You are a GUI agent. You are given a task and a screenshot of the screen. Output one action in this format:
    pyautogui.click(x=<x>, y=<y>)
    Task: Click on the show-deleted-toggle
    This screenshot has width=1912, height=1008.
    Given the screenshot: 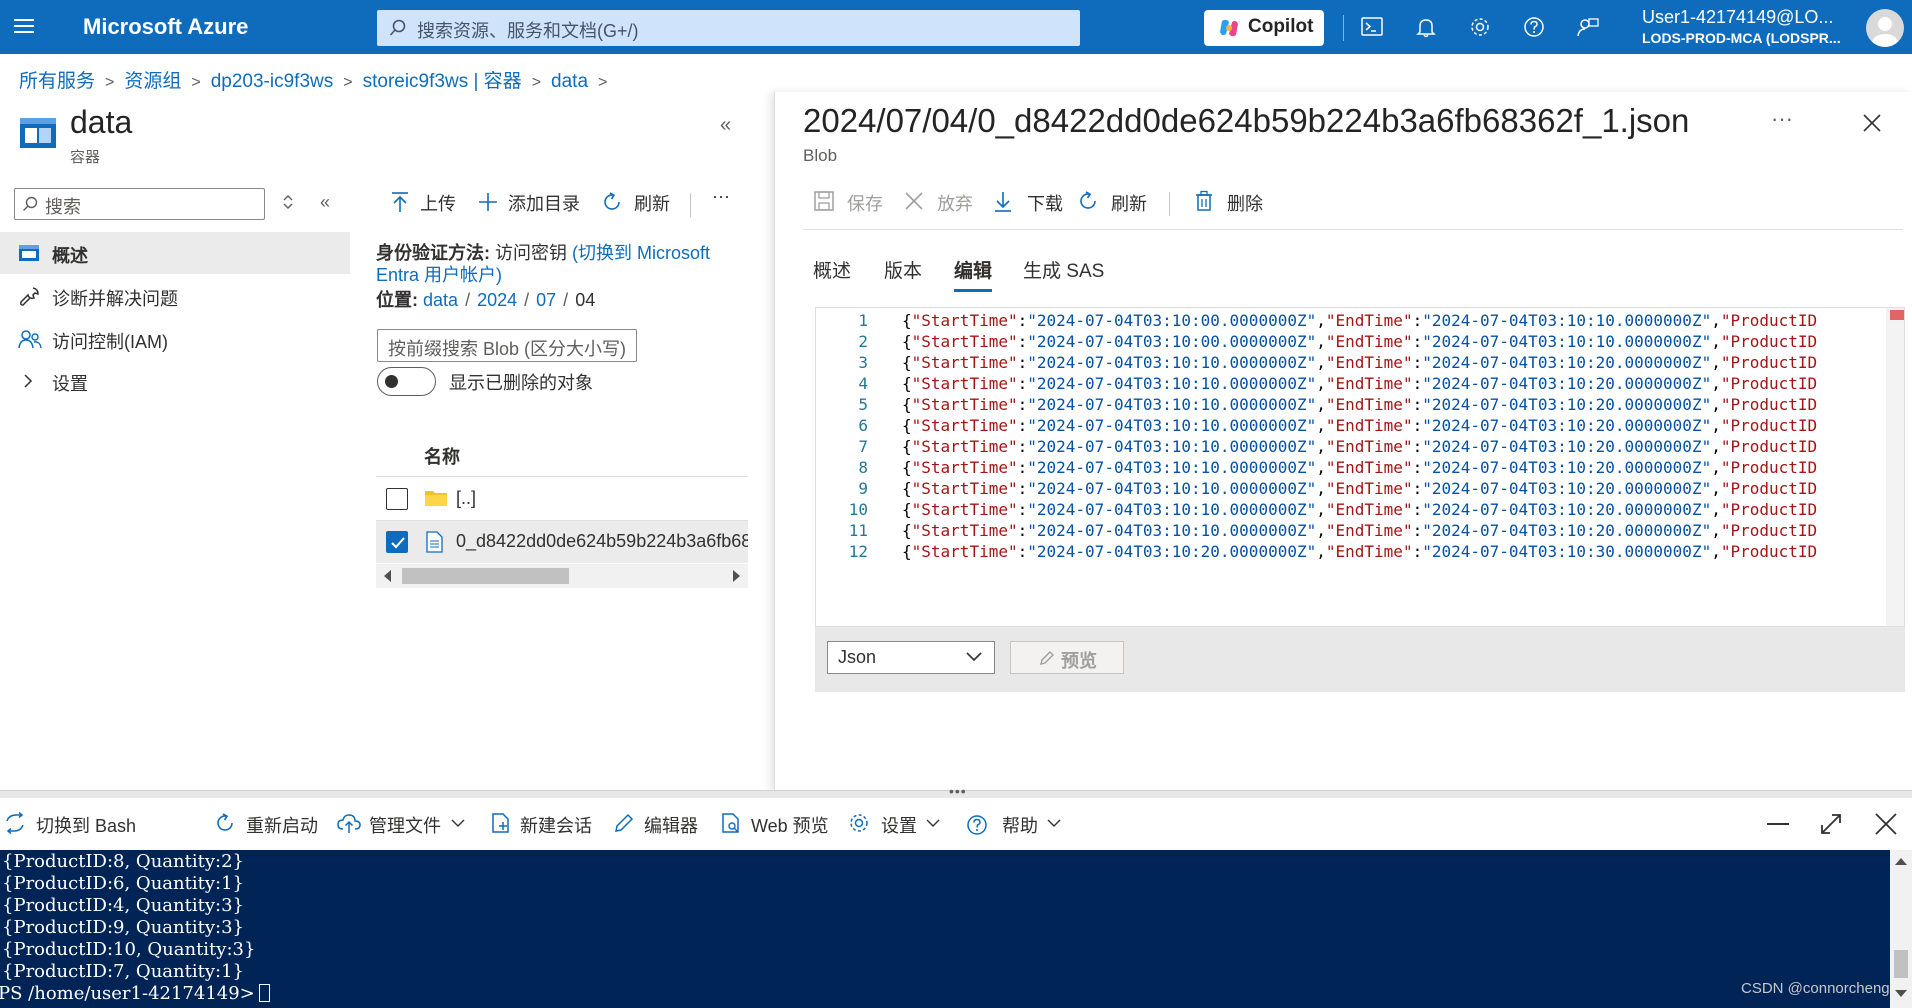 What is the action you would take?
    pyautogui.click(x=406, y=381)
    